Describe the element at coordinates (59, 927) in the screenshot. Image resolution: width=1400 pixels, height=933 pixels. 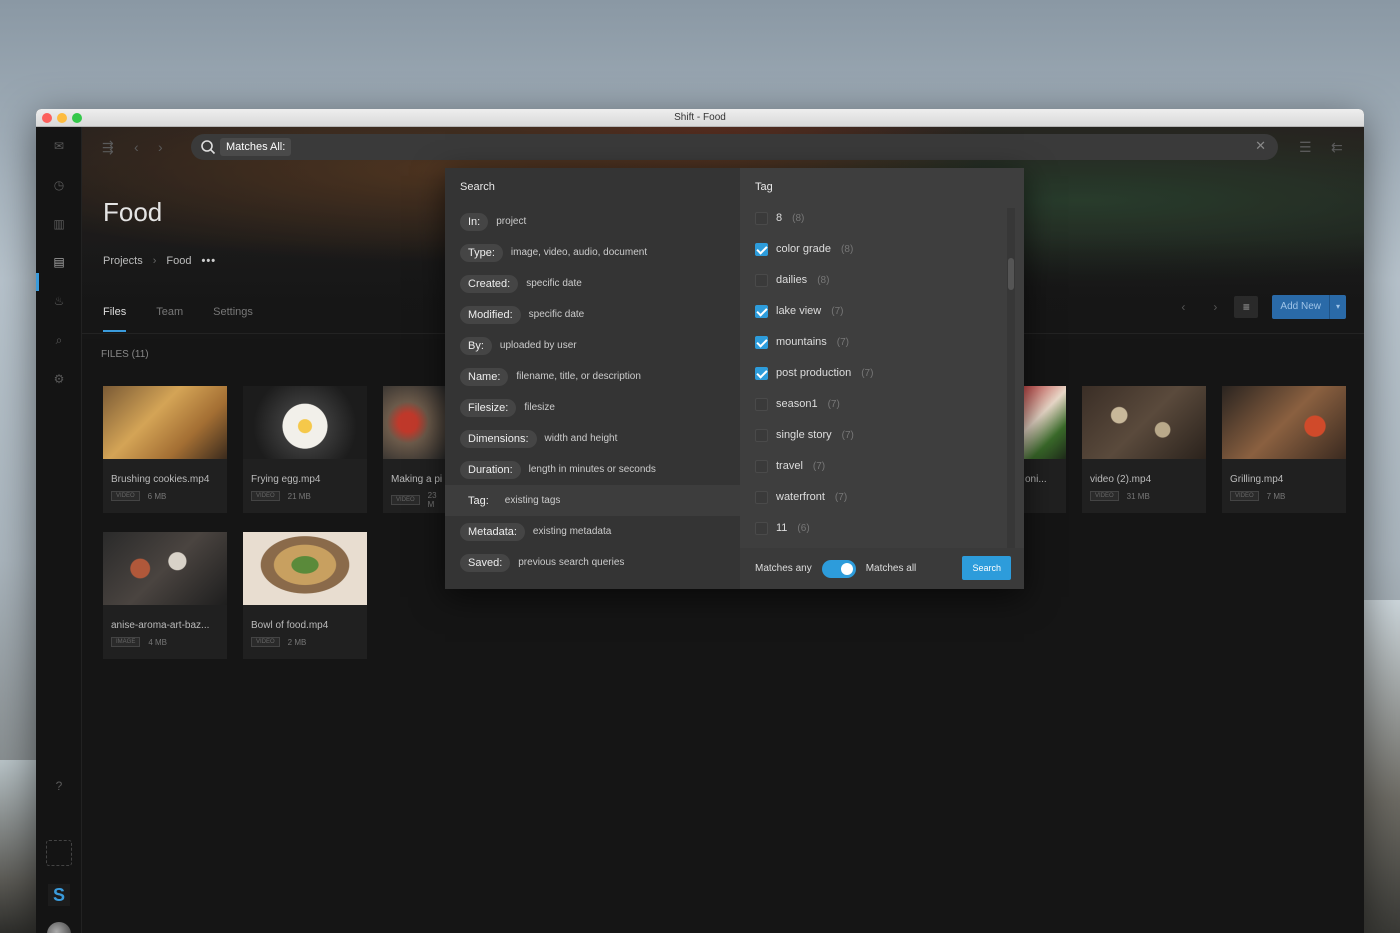
I see `user-avatar` at that location.